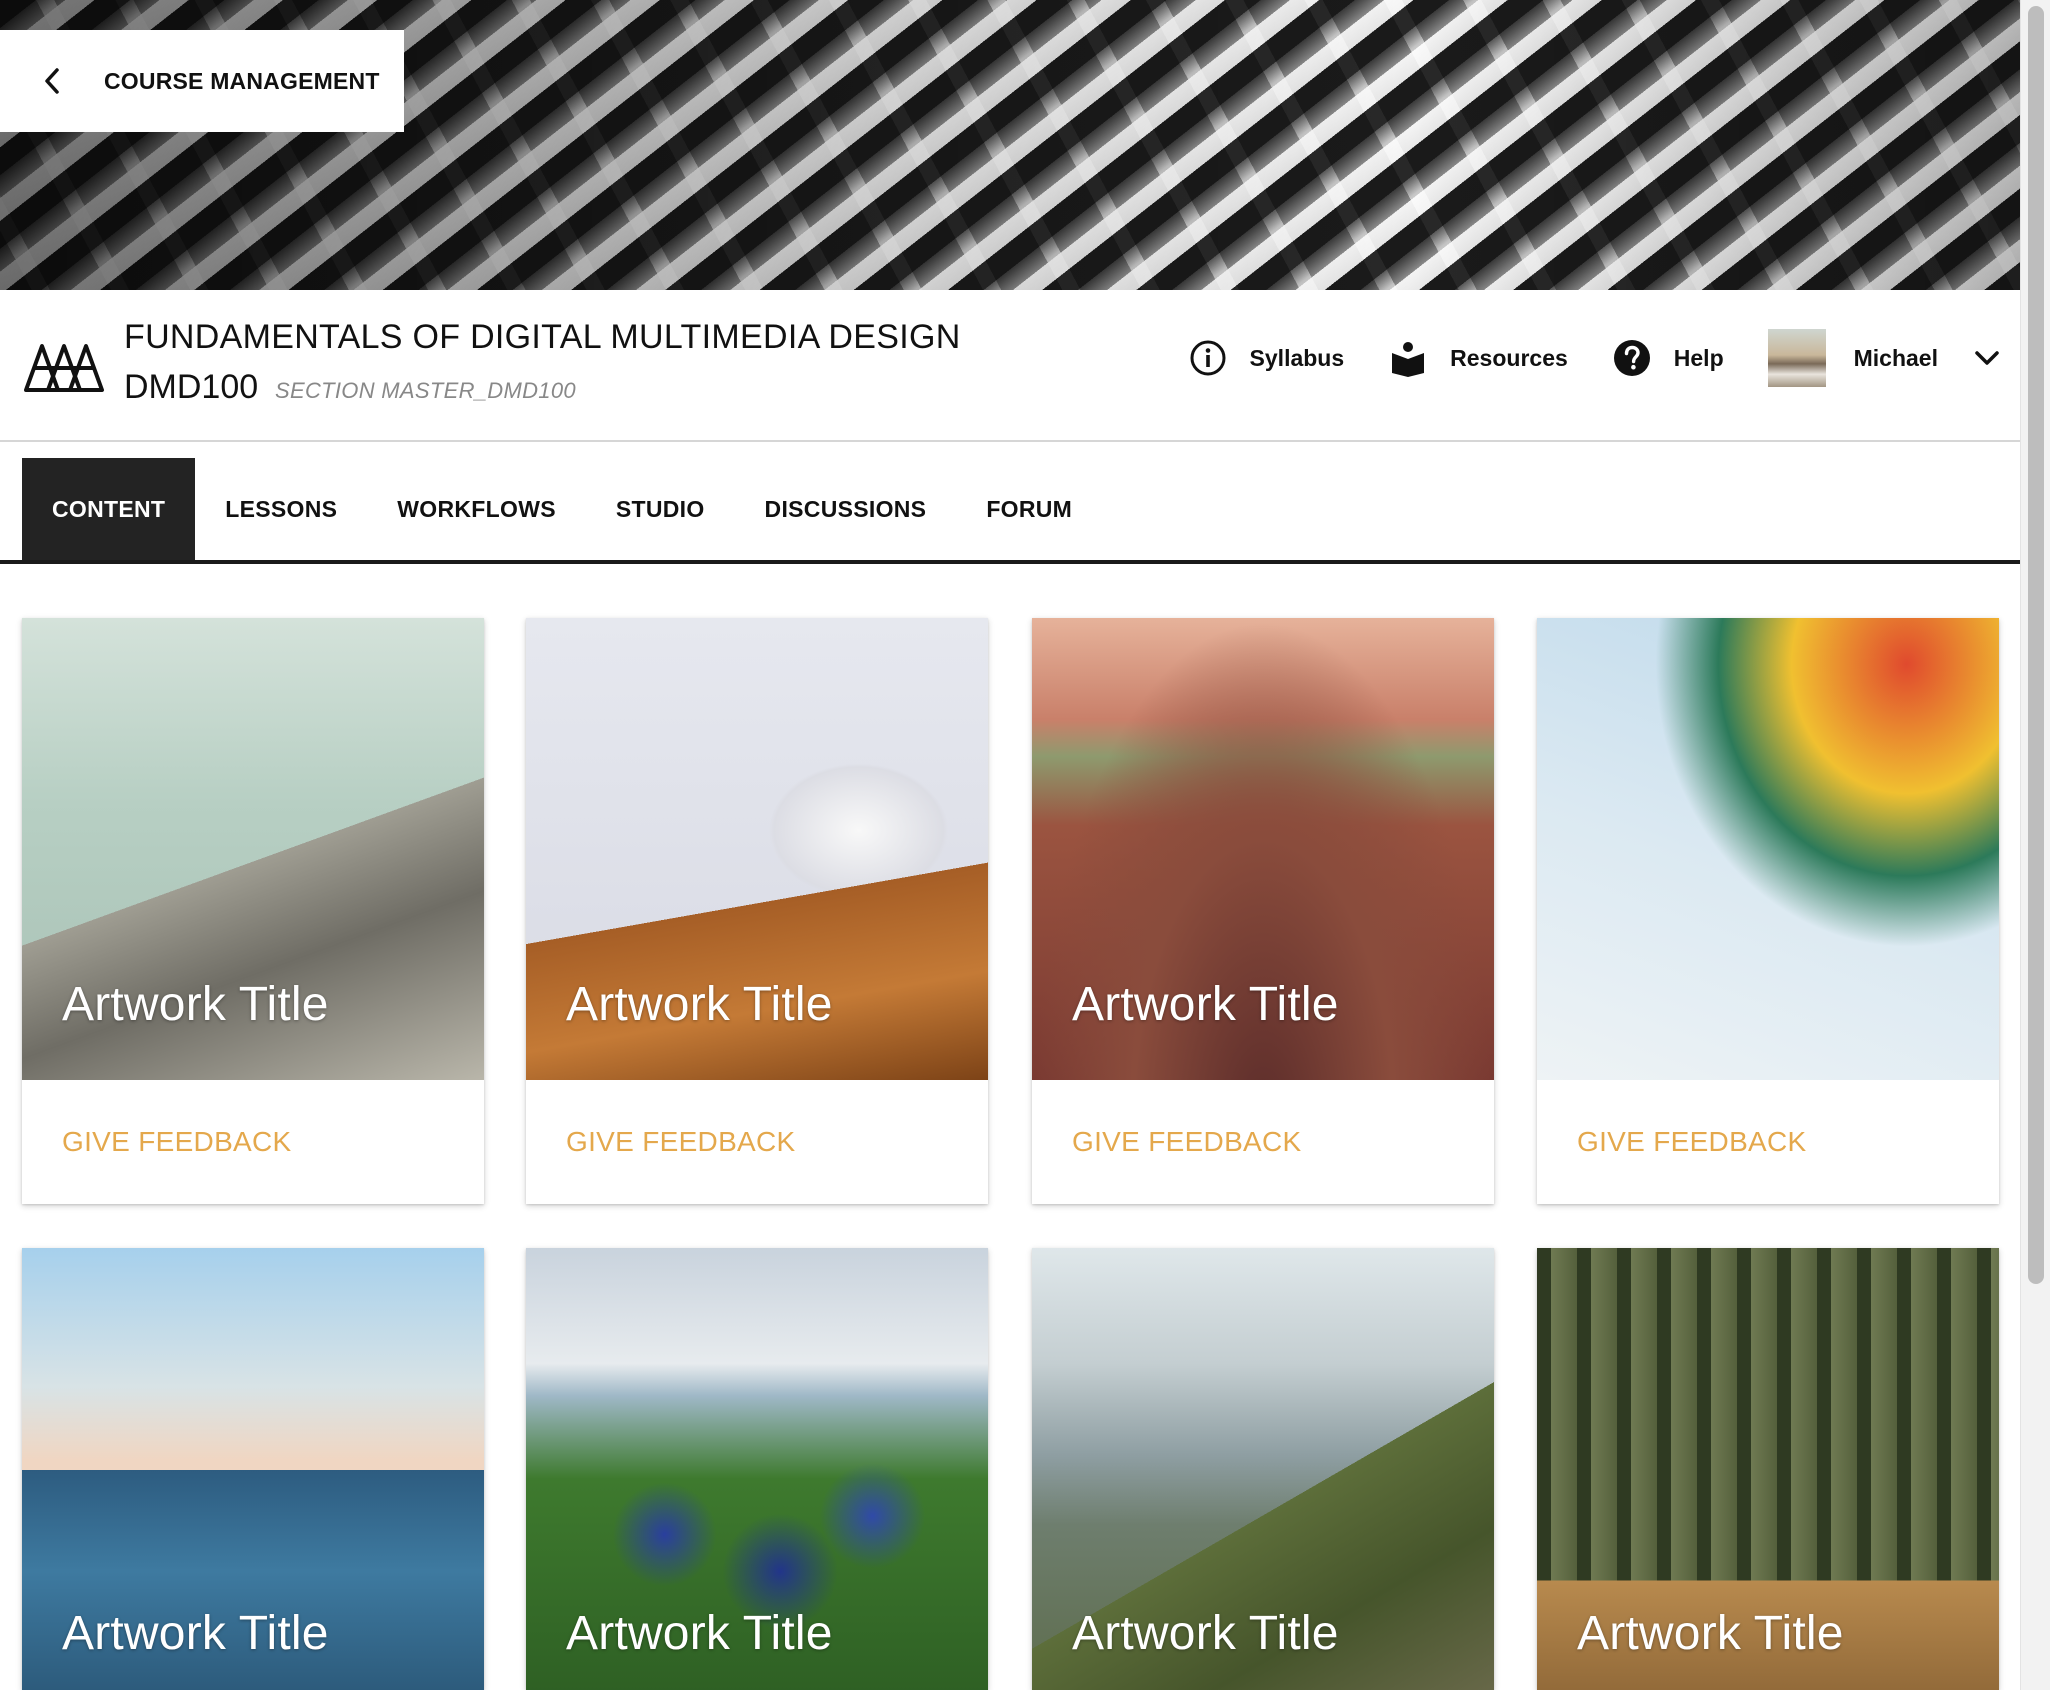 The height and width of the screenshot is (1690, 2050). I want to click on syllabus-label: Syllabus, so click(1297, 357).